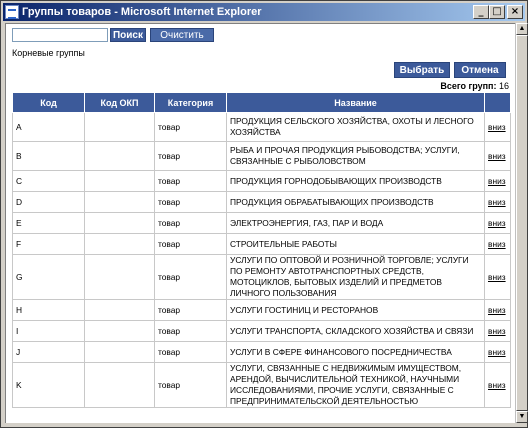  What do you see at coordinates (48, 352) in the screenshot?
I see `row-code: J` at bounding box center [48, 352].